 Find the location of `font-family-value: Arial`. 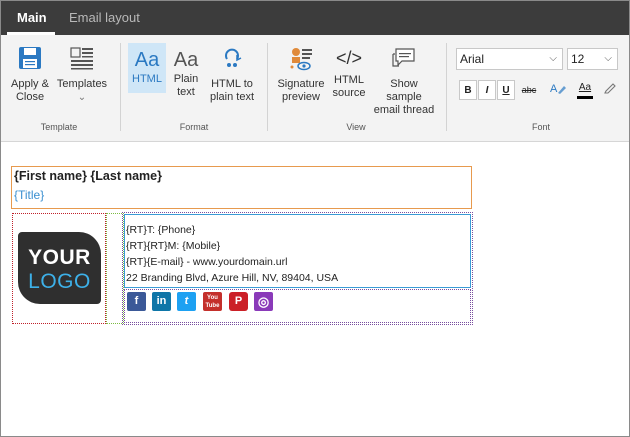

font-family-value: Arial is located at coordinates (472, 59).